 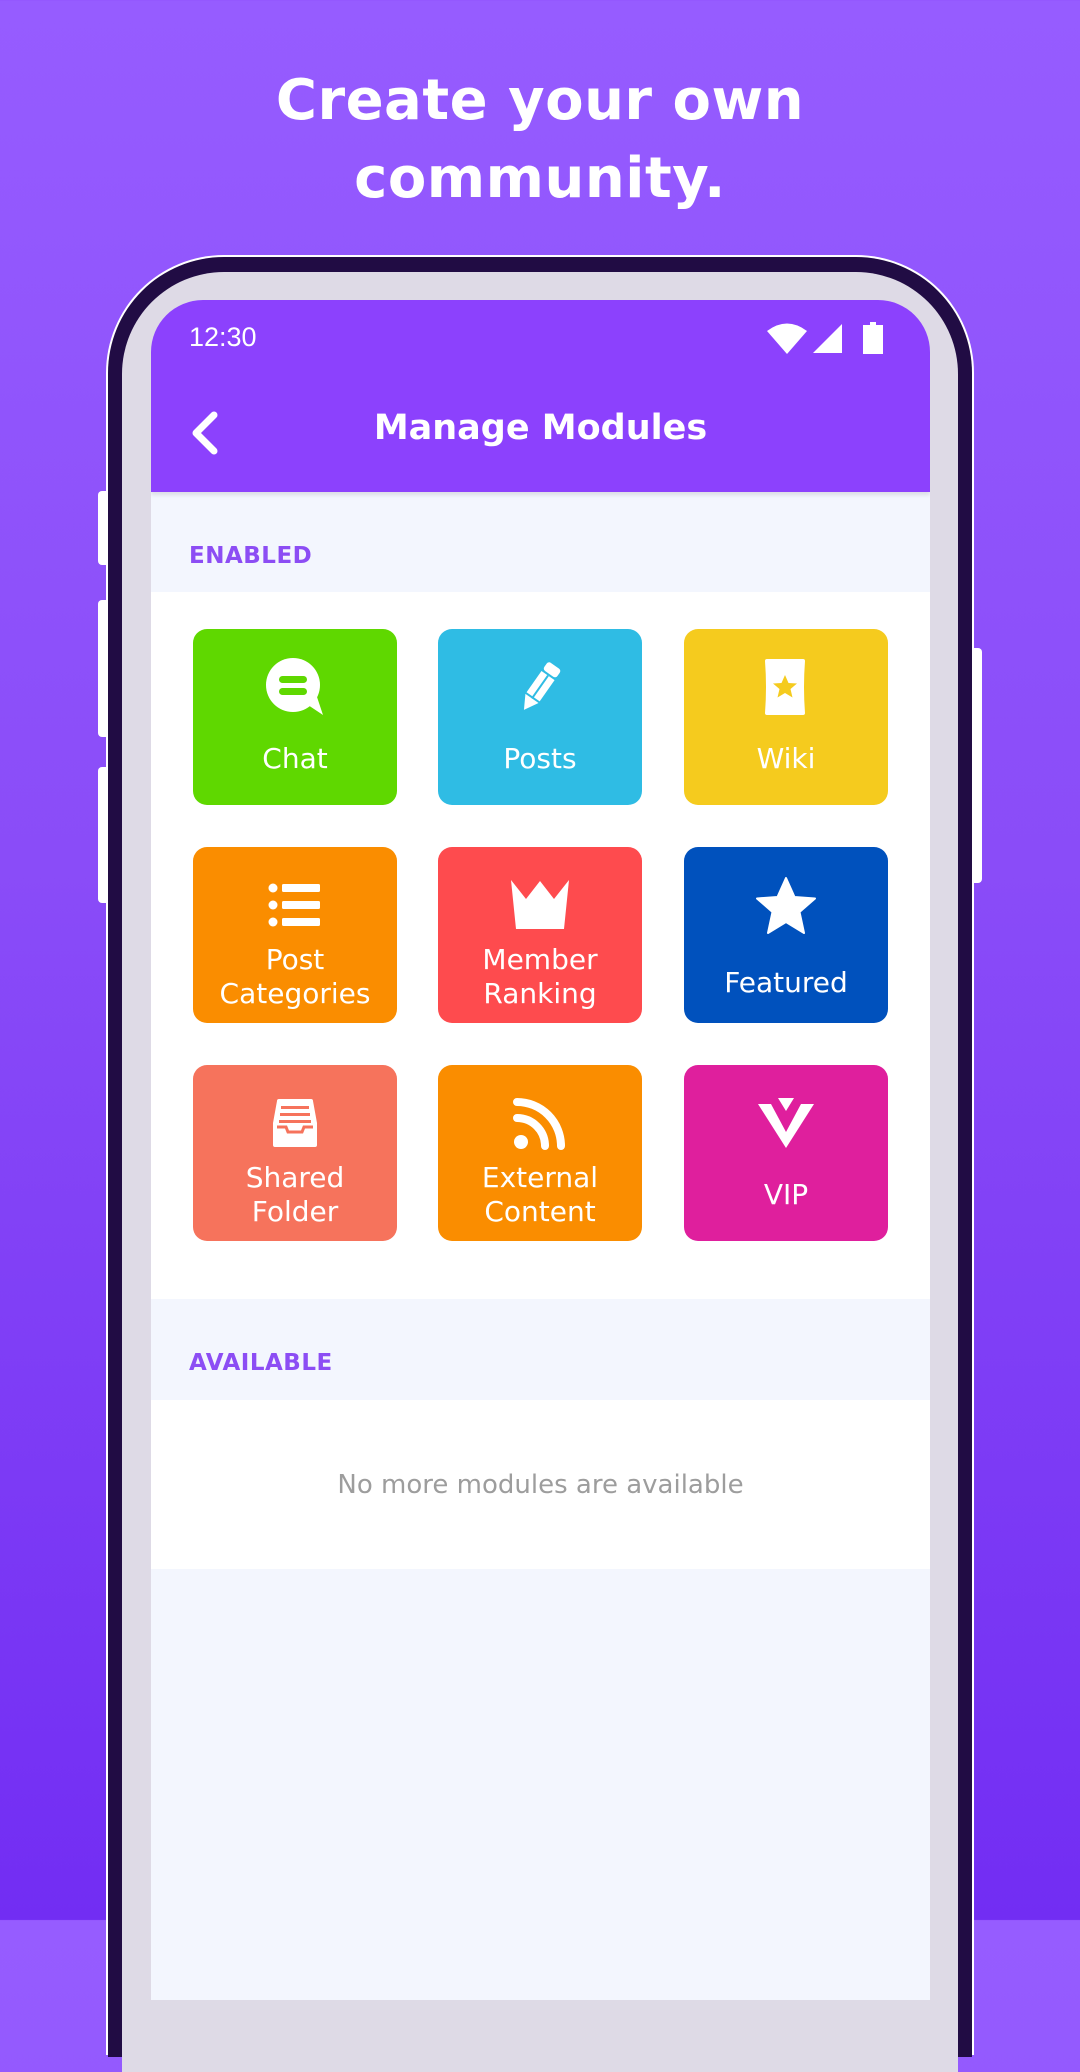 I want to click on empty-state-message: No more modules are available, so click(x=540, y=1485).